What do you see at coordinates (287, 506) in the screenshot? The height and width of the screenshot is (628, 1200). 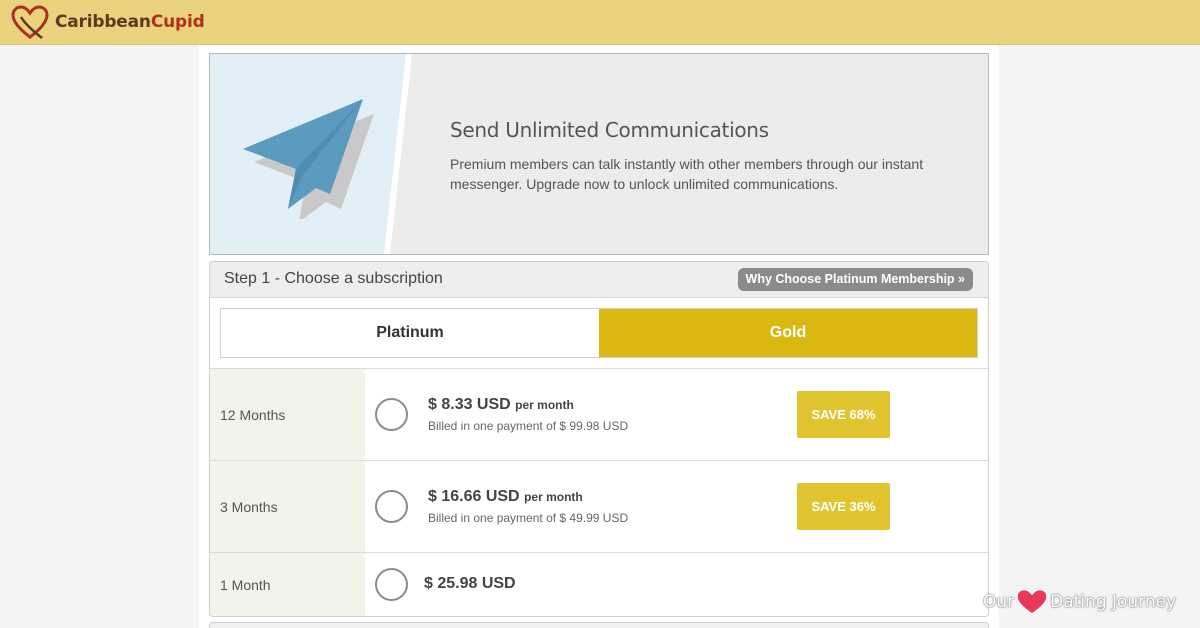 I see `plan-term: 3 Months` at bounding box center [287, 506].